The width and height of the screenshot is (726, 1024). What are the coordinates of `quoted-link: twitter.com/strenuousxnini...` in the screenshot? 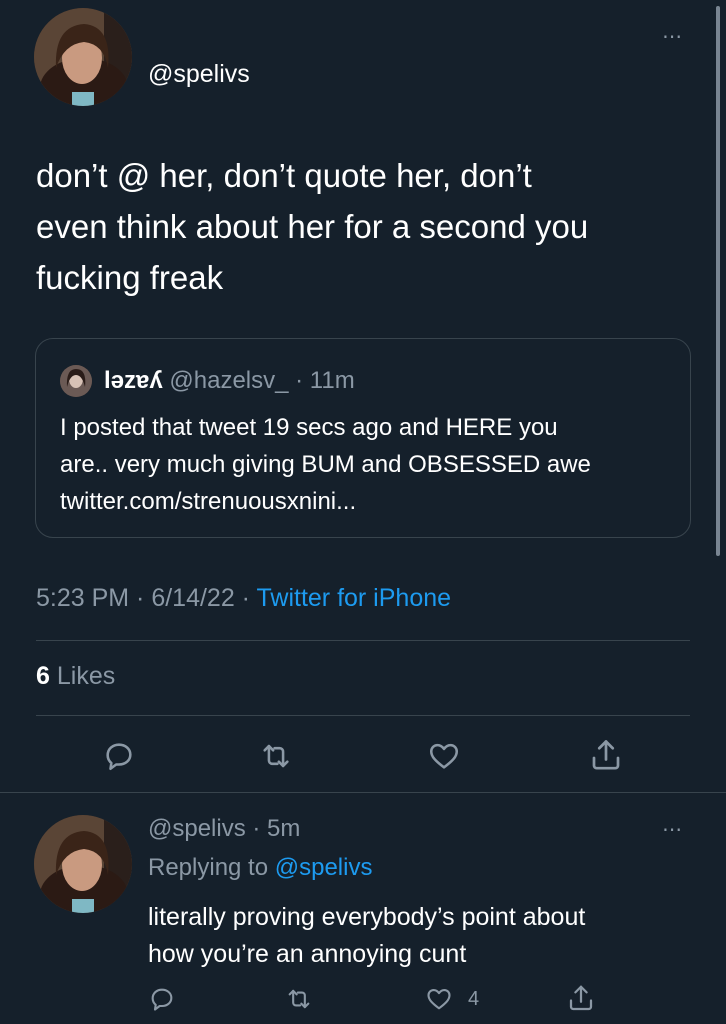 It's located at (370, 501).